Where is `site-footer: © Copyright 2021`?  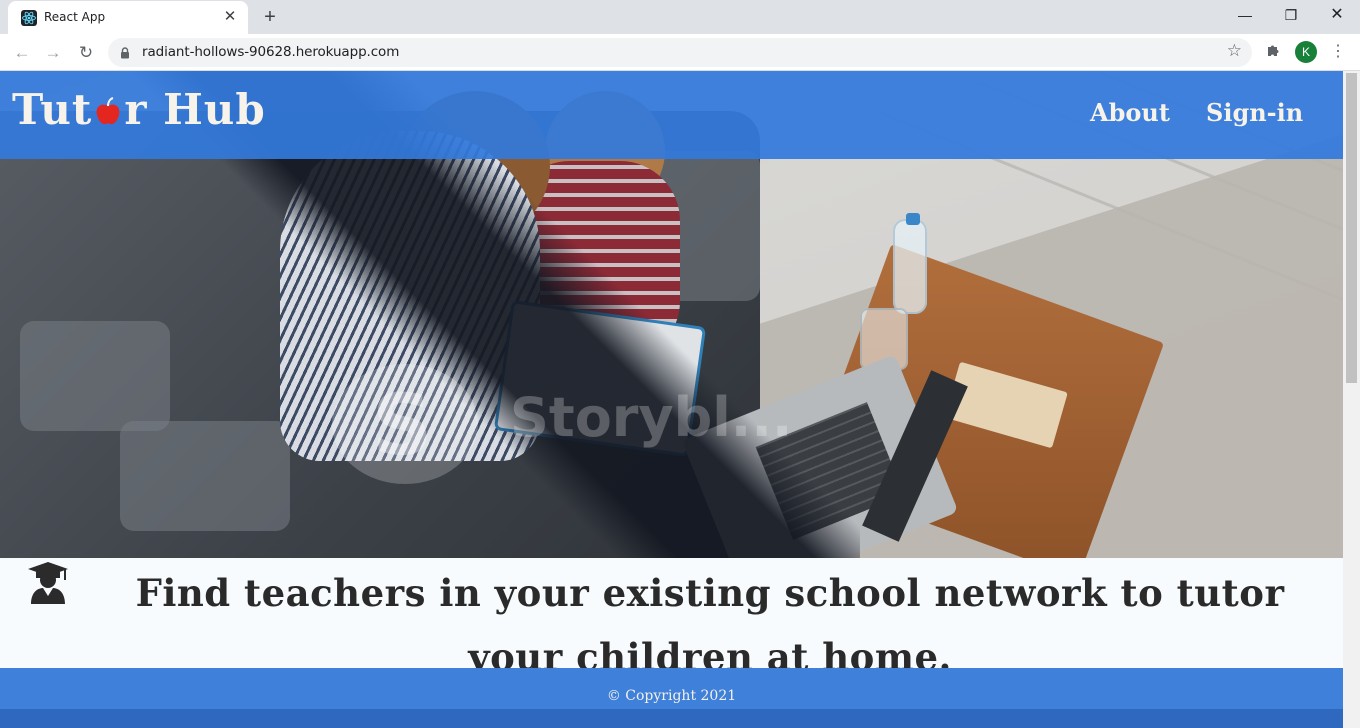 site-footer: © Copyright 2021 is located at coordinates (671, 698).